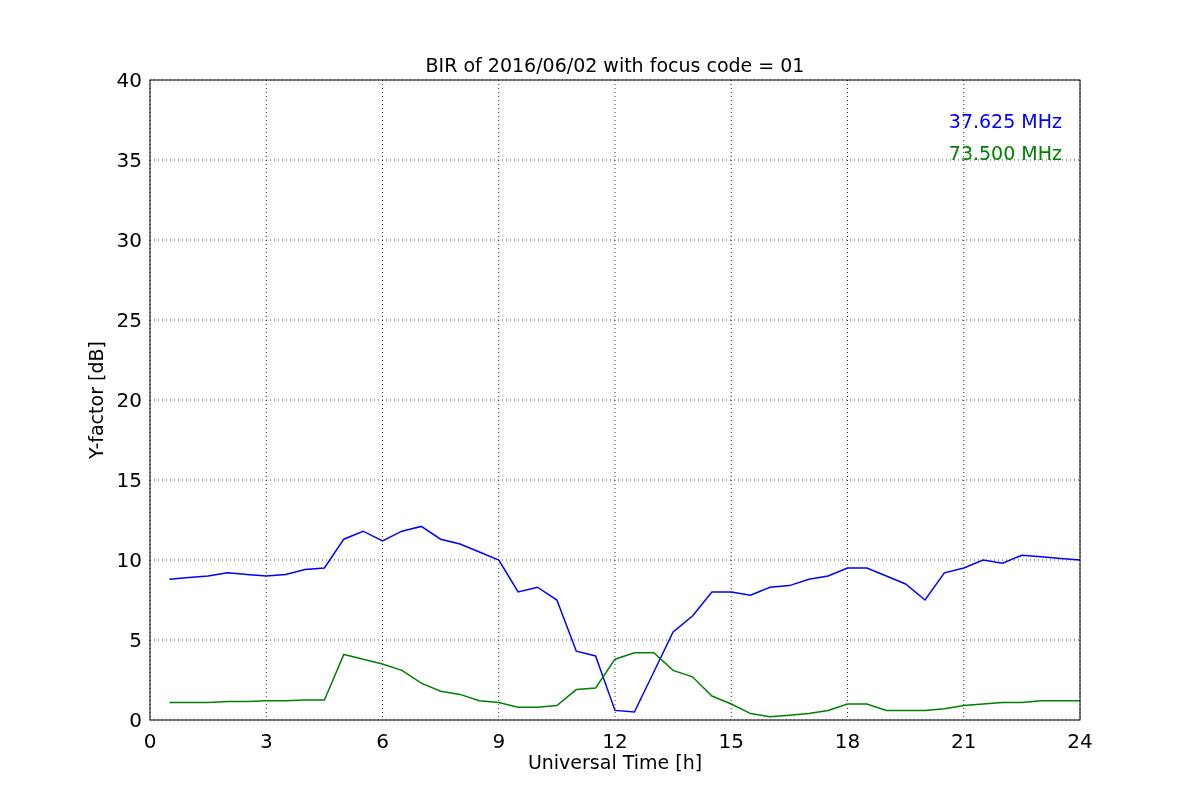 This screenshot has height=800, width=1200. I want to click on tick-label: 21, so click(964, 741).